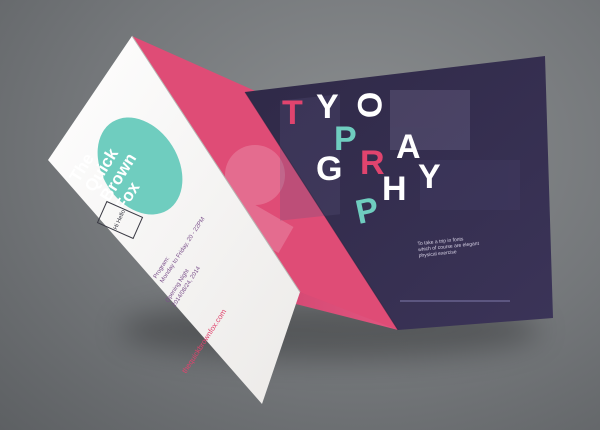 The width and height of the screenshot is (600, 430). Describe the element at coordinates (329, 169) in the screenshot. I see `poster-letter: G` at that location.